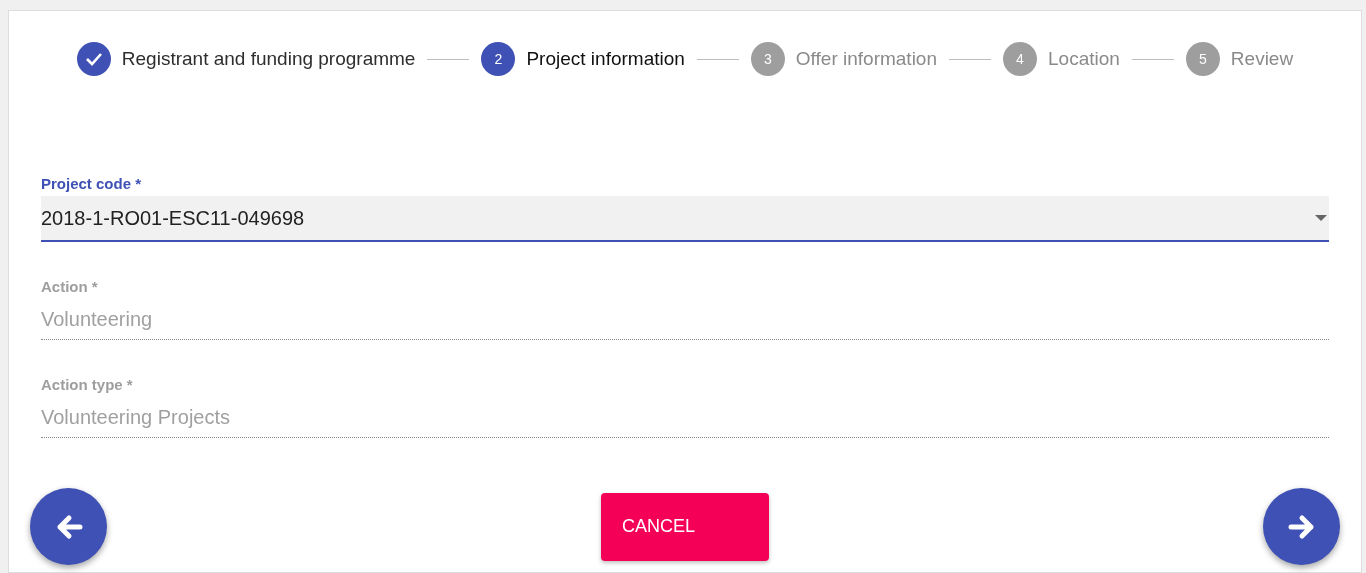 The width and height of the screenshot is (1366, 573). Describe the element at coordinates (68, 526) in the screenshot. I see `back-button` at that location.